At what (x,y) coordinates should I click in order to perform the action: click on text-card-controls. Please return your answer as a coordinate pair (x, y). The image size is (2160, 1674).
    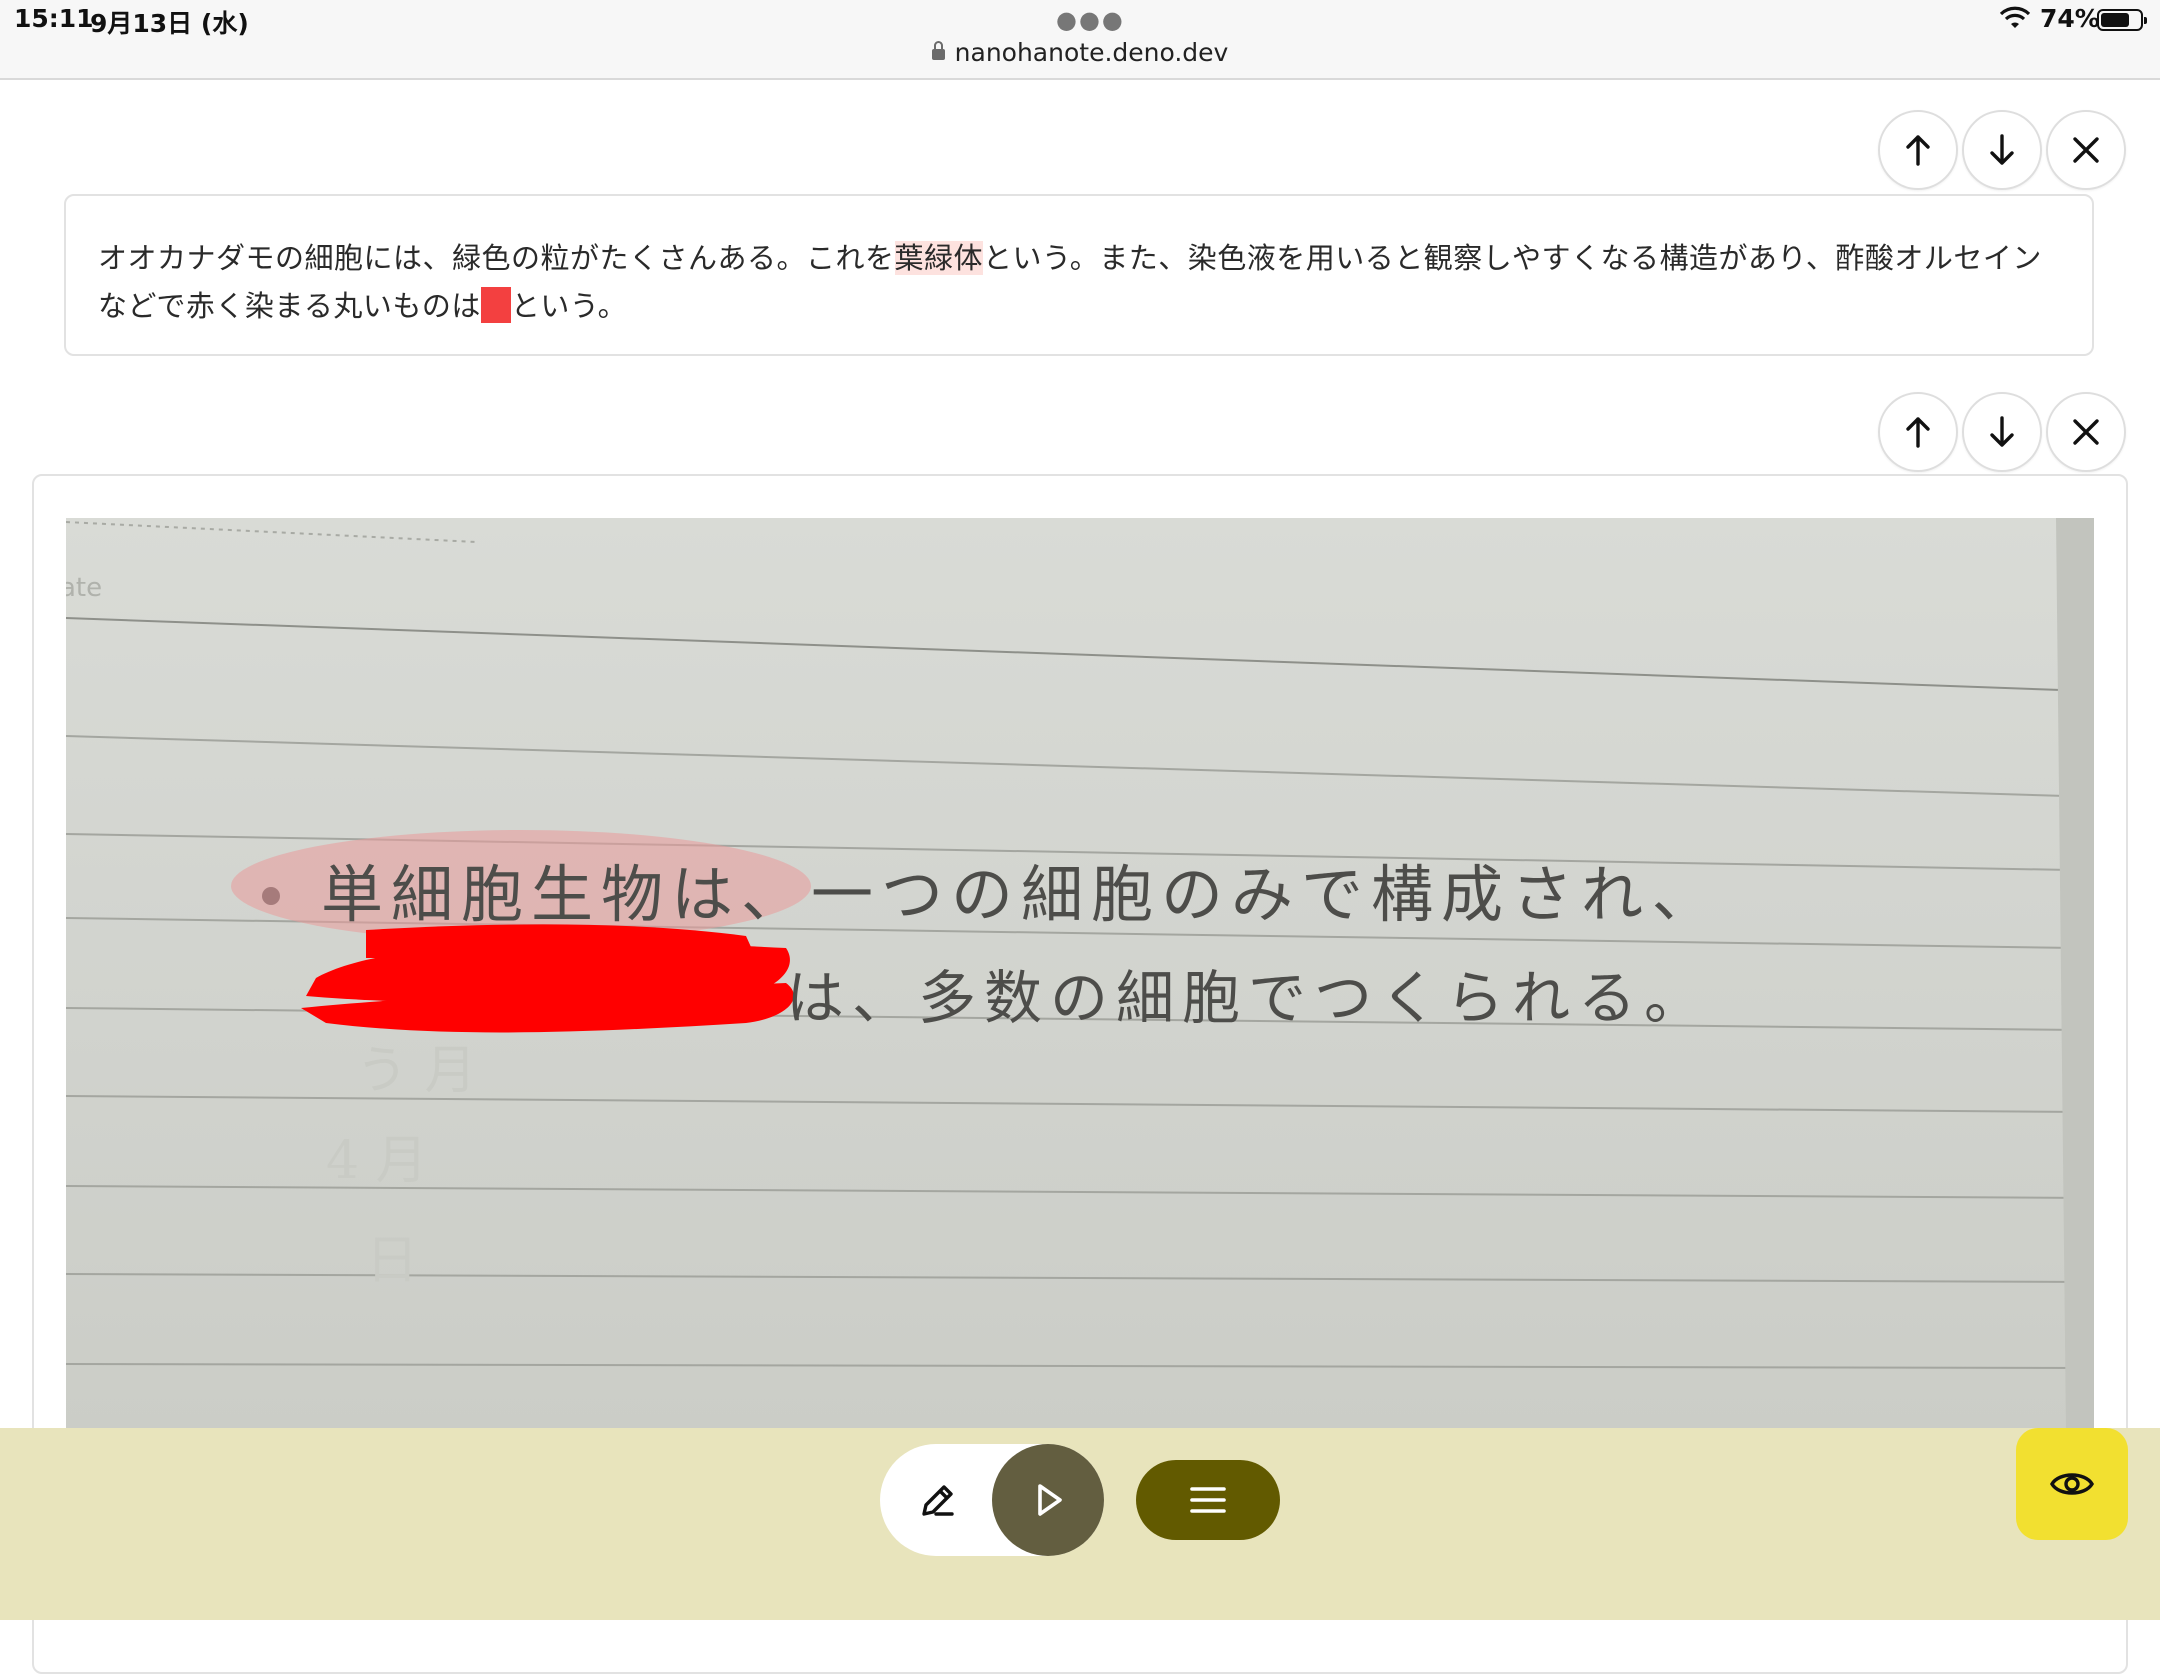
    Looking at the image, I should click on (2002, 150).